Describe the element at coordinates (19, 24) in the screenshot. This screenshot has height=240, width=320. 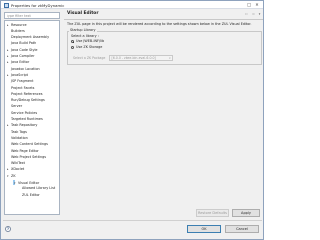
I see `tree-item-label: Resource` at that location.